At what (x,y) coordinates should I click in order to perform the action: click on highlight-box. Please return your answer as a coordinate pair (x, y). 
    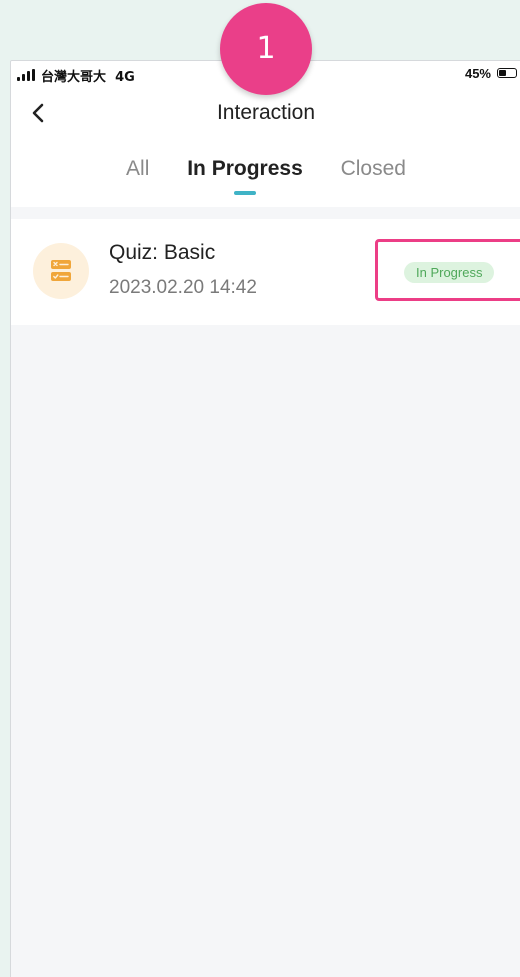
    Looking at the image, I should click on (447, 270).